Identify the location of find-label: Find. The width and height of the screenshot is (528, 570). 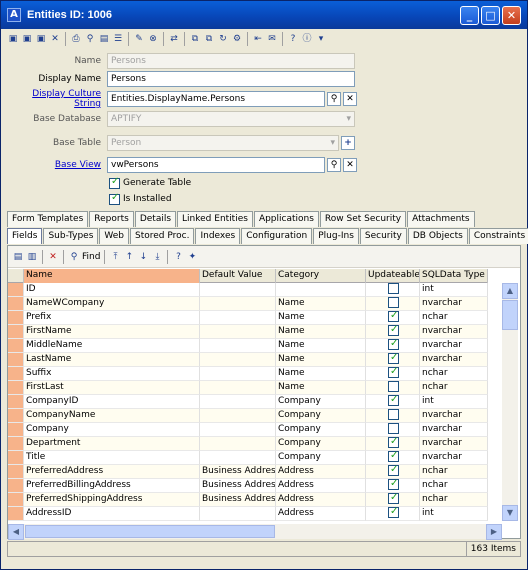
(91, 257).